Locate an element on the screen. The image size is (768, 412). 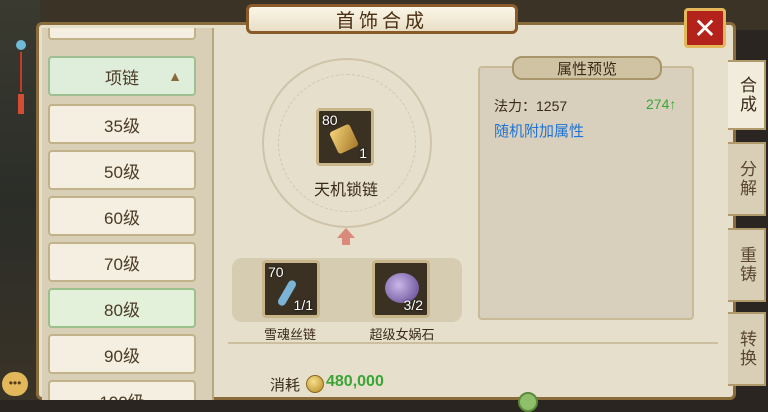
attribute-header-text: 属性预览 is located at coordinates (586, 69).